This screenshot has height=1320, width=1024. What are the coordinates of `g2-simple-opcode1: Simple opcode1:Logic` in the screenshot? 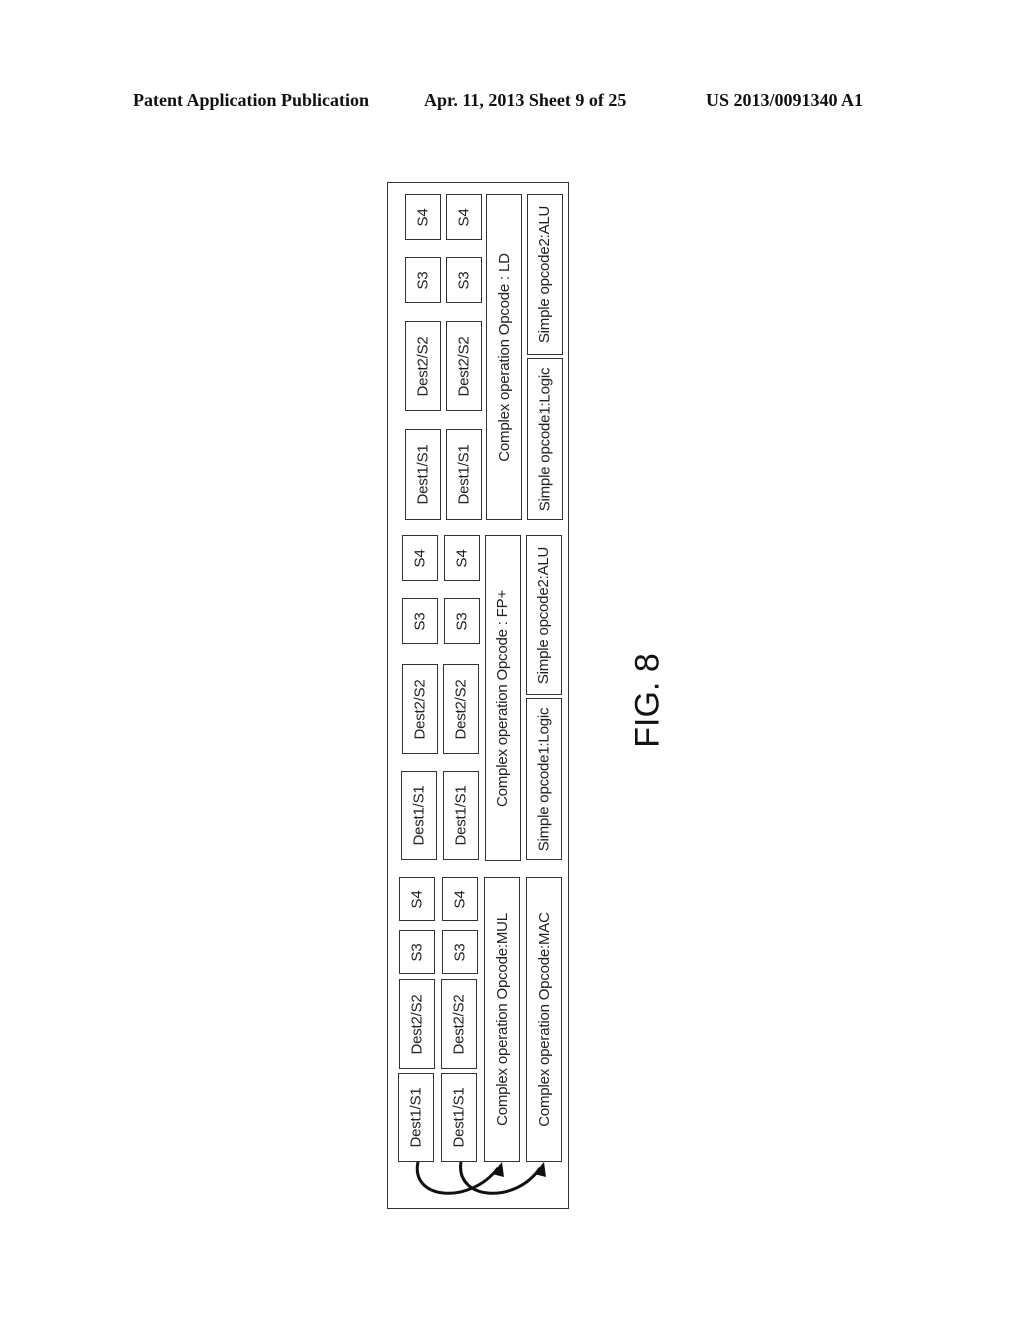 It's located at (544, 779).